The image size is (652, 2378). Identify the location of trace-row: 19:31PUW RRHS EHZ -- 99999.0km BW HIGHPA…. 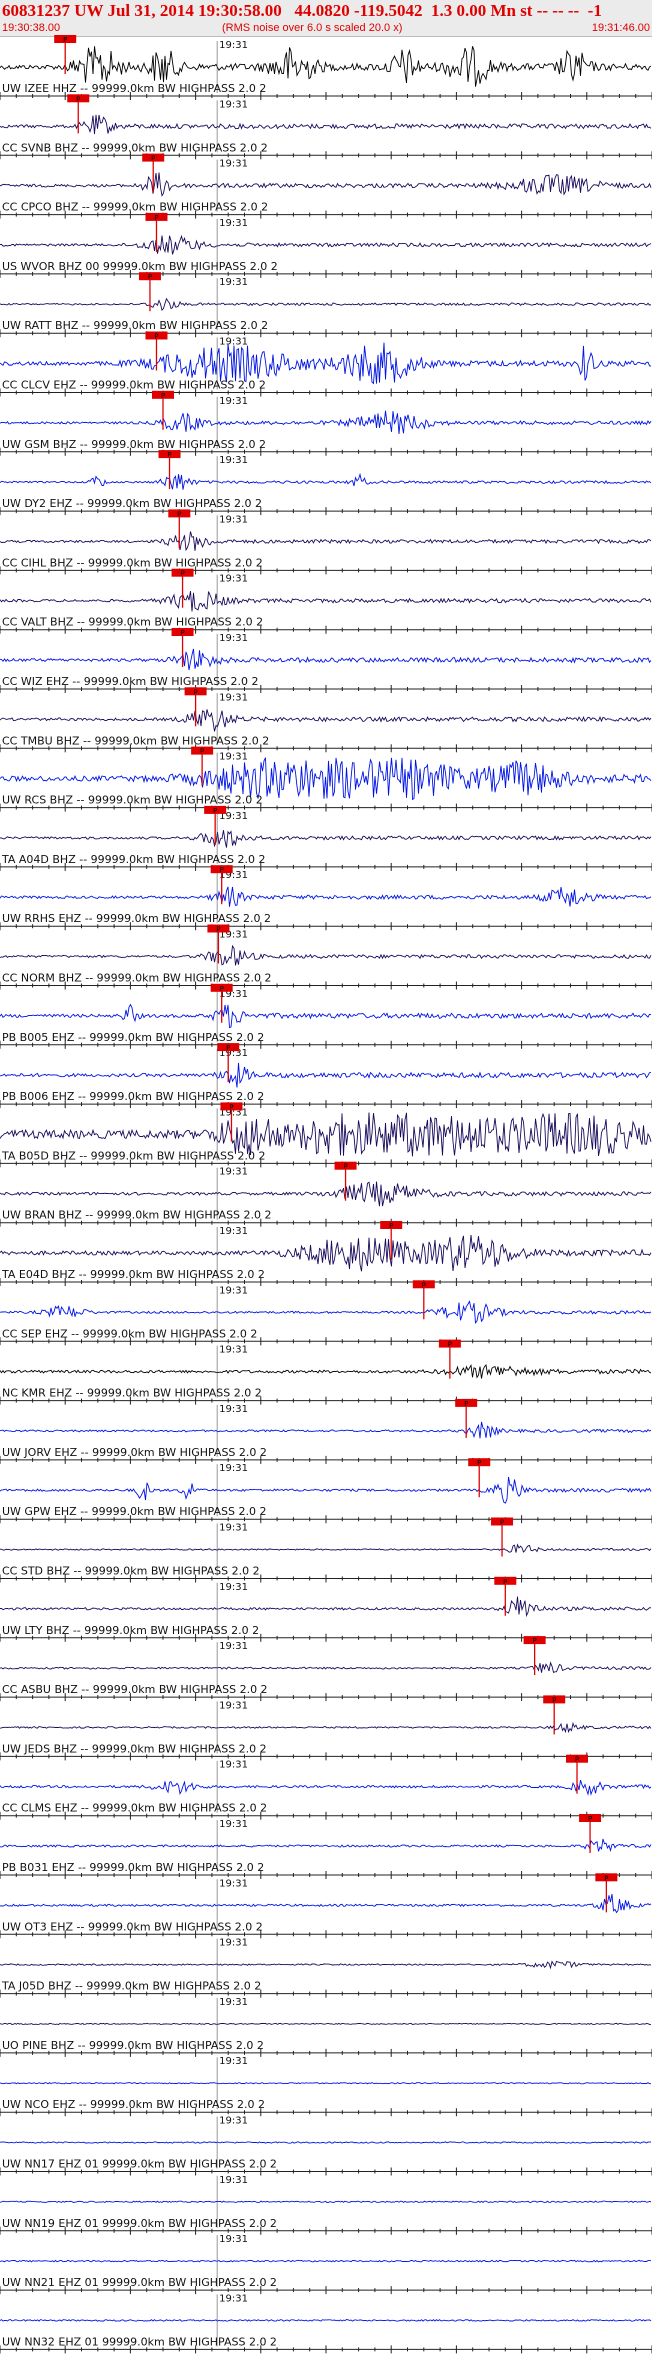
(326, 898).